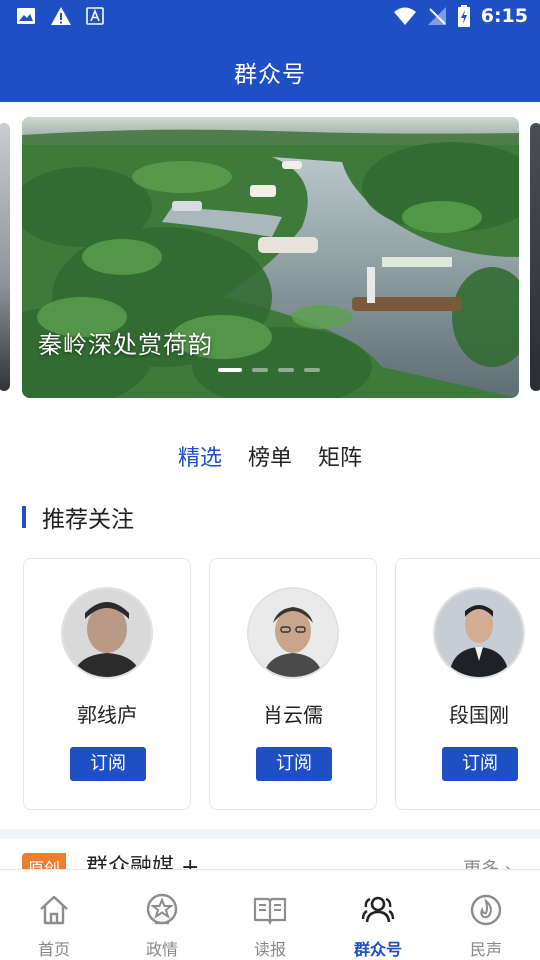 This screenshot has height=960, width=540. I want to click on tab-rankings: 榜单, so click(270, 456).